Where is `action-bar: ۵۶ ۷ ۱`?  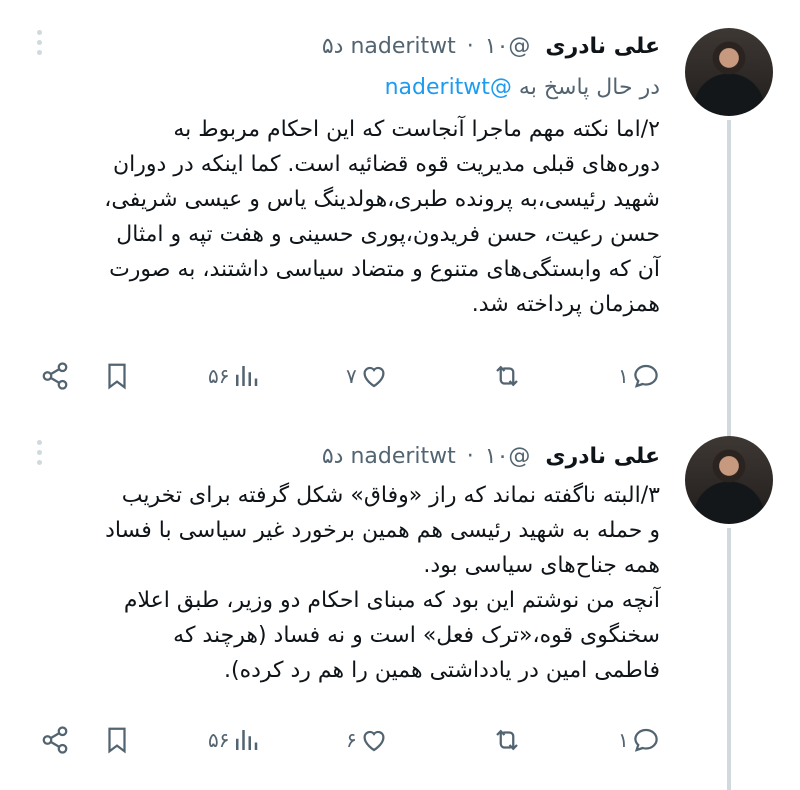 action-bar: ۵۶ ۷ ۱ is located at coordinates (350, 376).